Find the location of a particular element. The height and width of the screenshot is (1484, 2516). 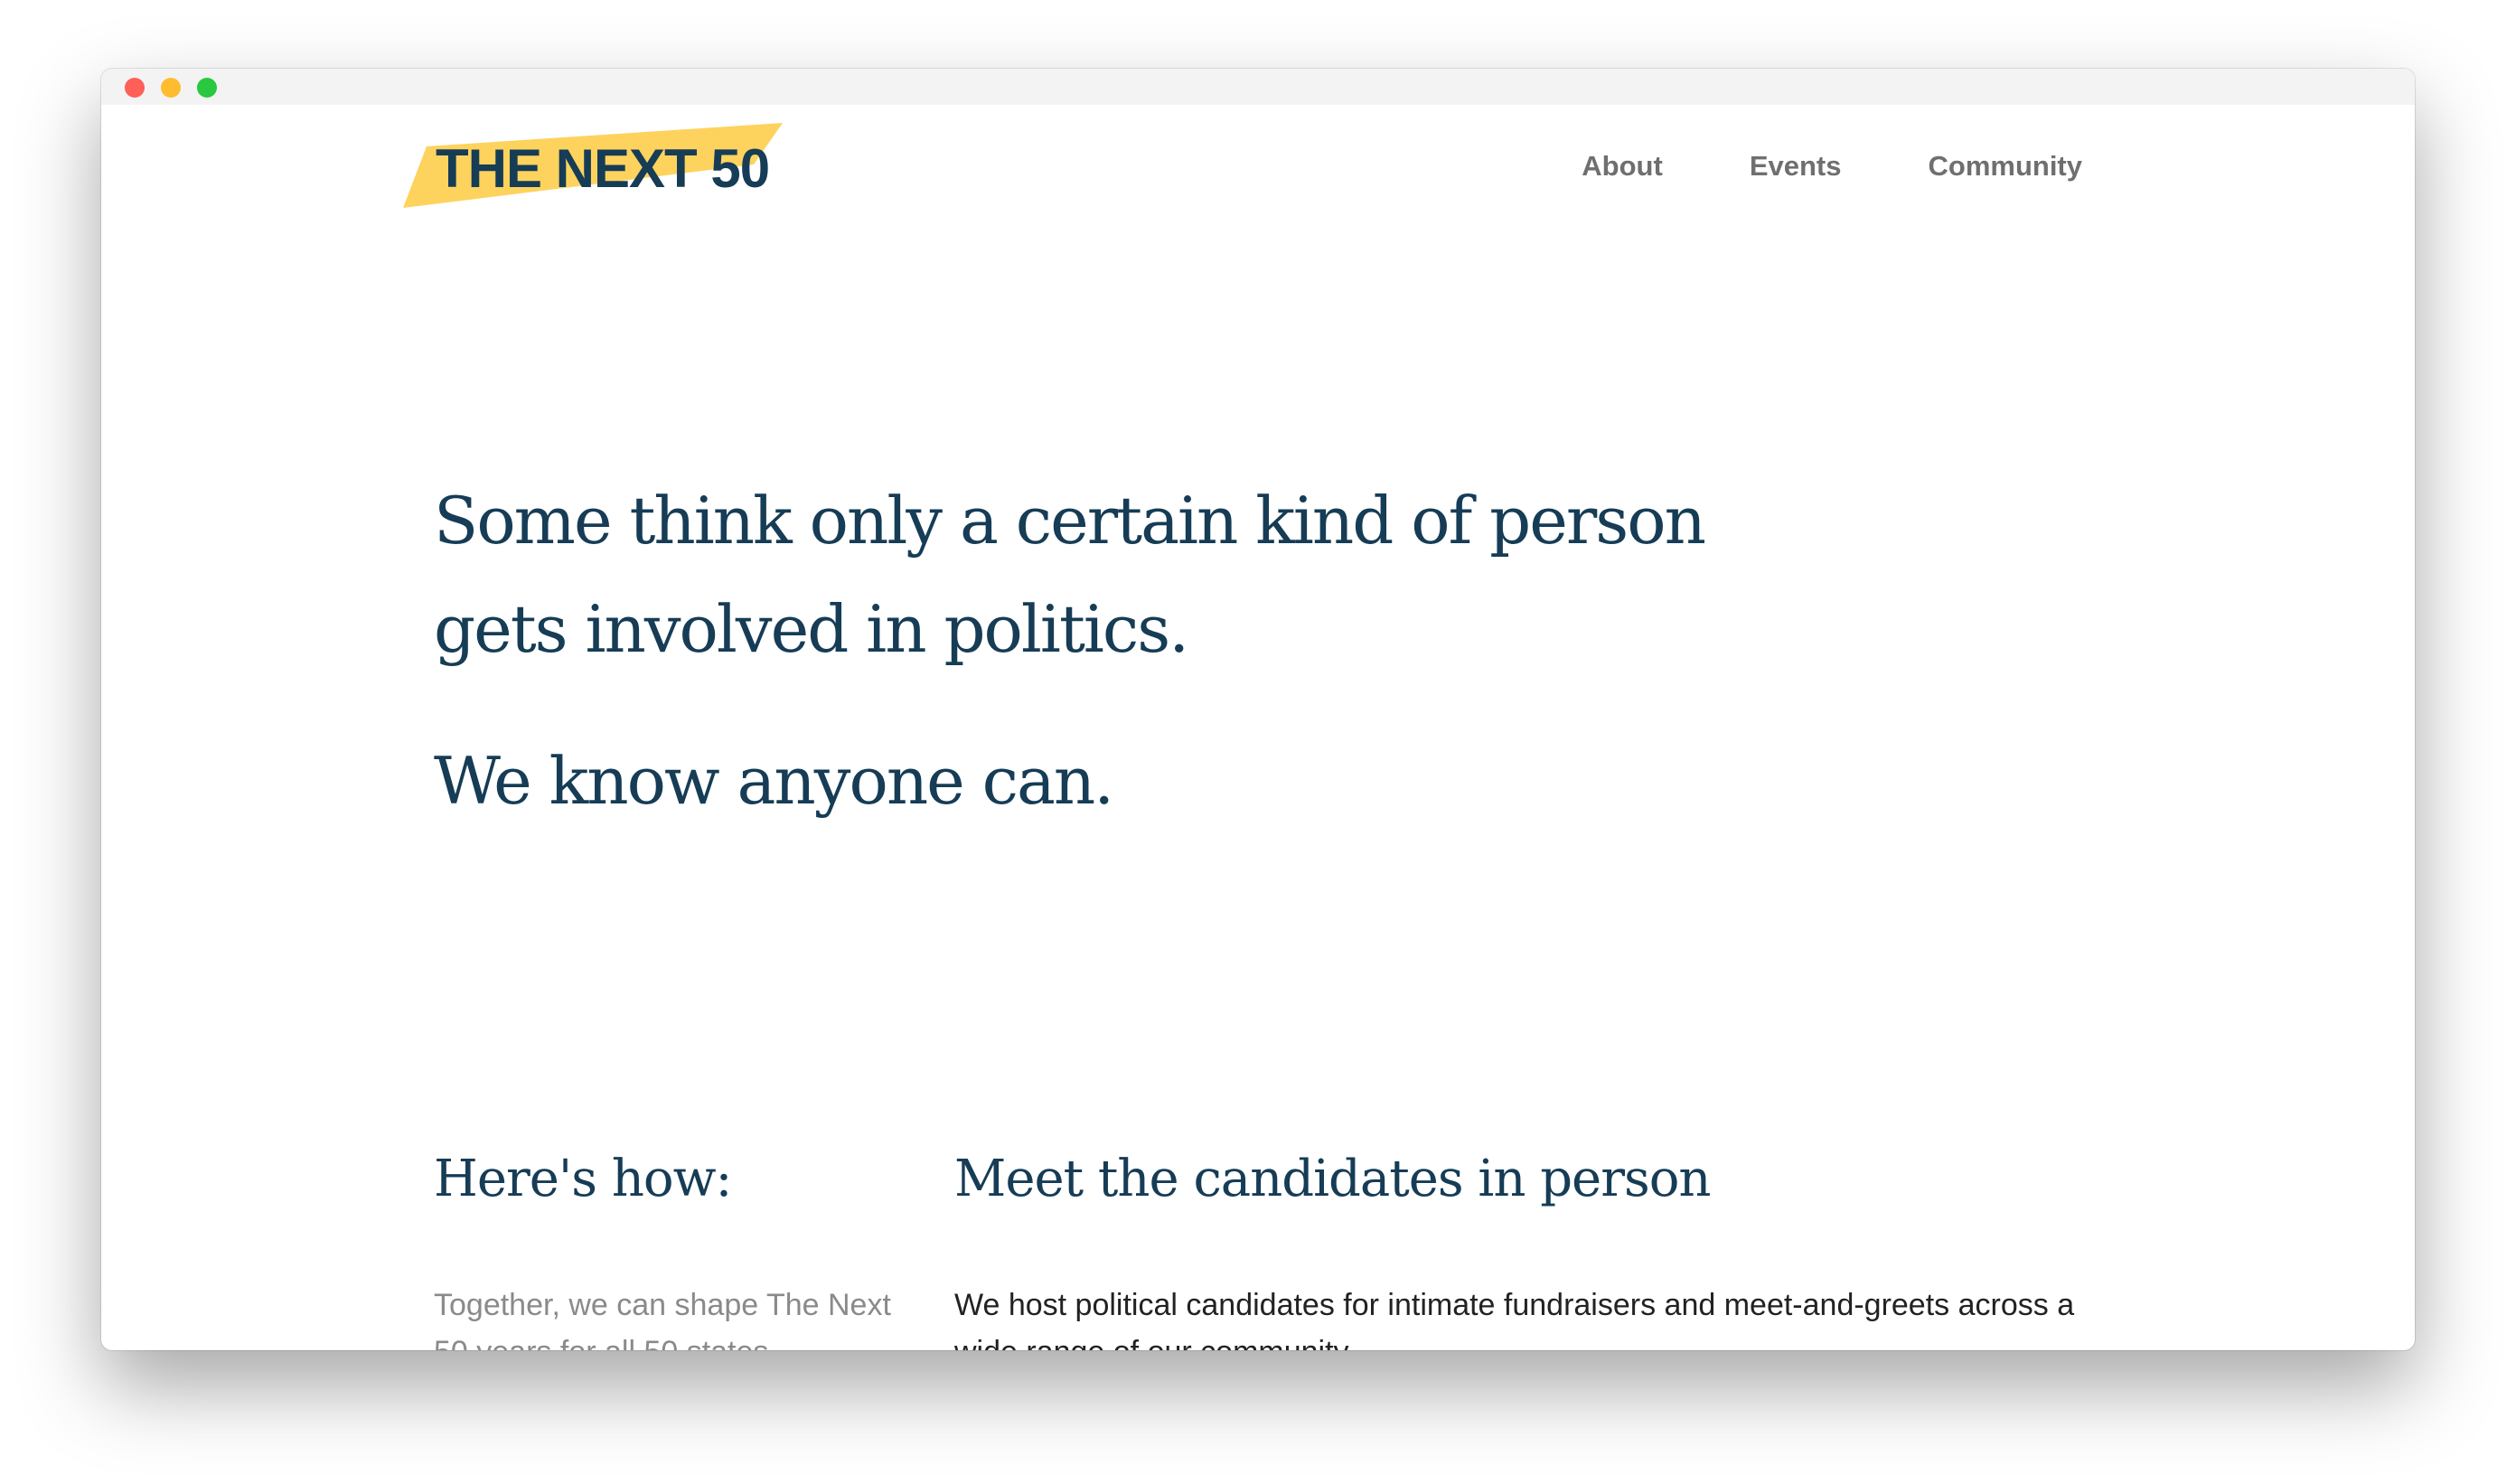

minimize-window-button is located at coordinates (171, 88).